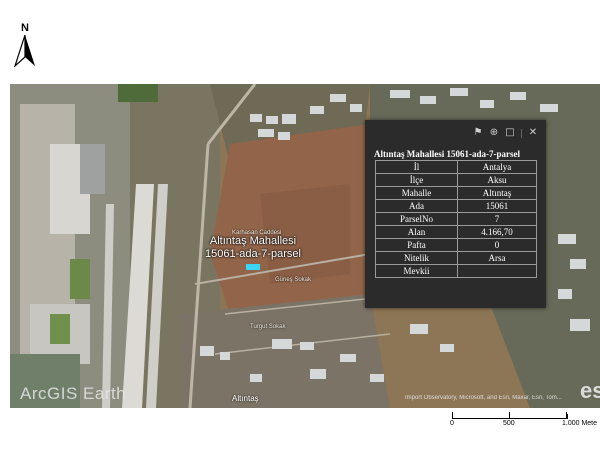 The image size is (600, 450). What do you see at coordinates (245, 398) in the screenshot?
I see `town-label: Altıntaş` at bounding box center [245, 398].